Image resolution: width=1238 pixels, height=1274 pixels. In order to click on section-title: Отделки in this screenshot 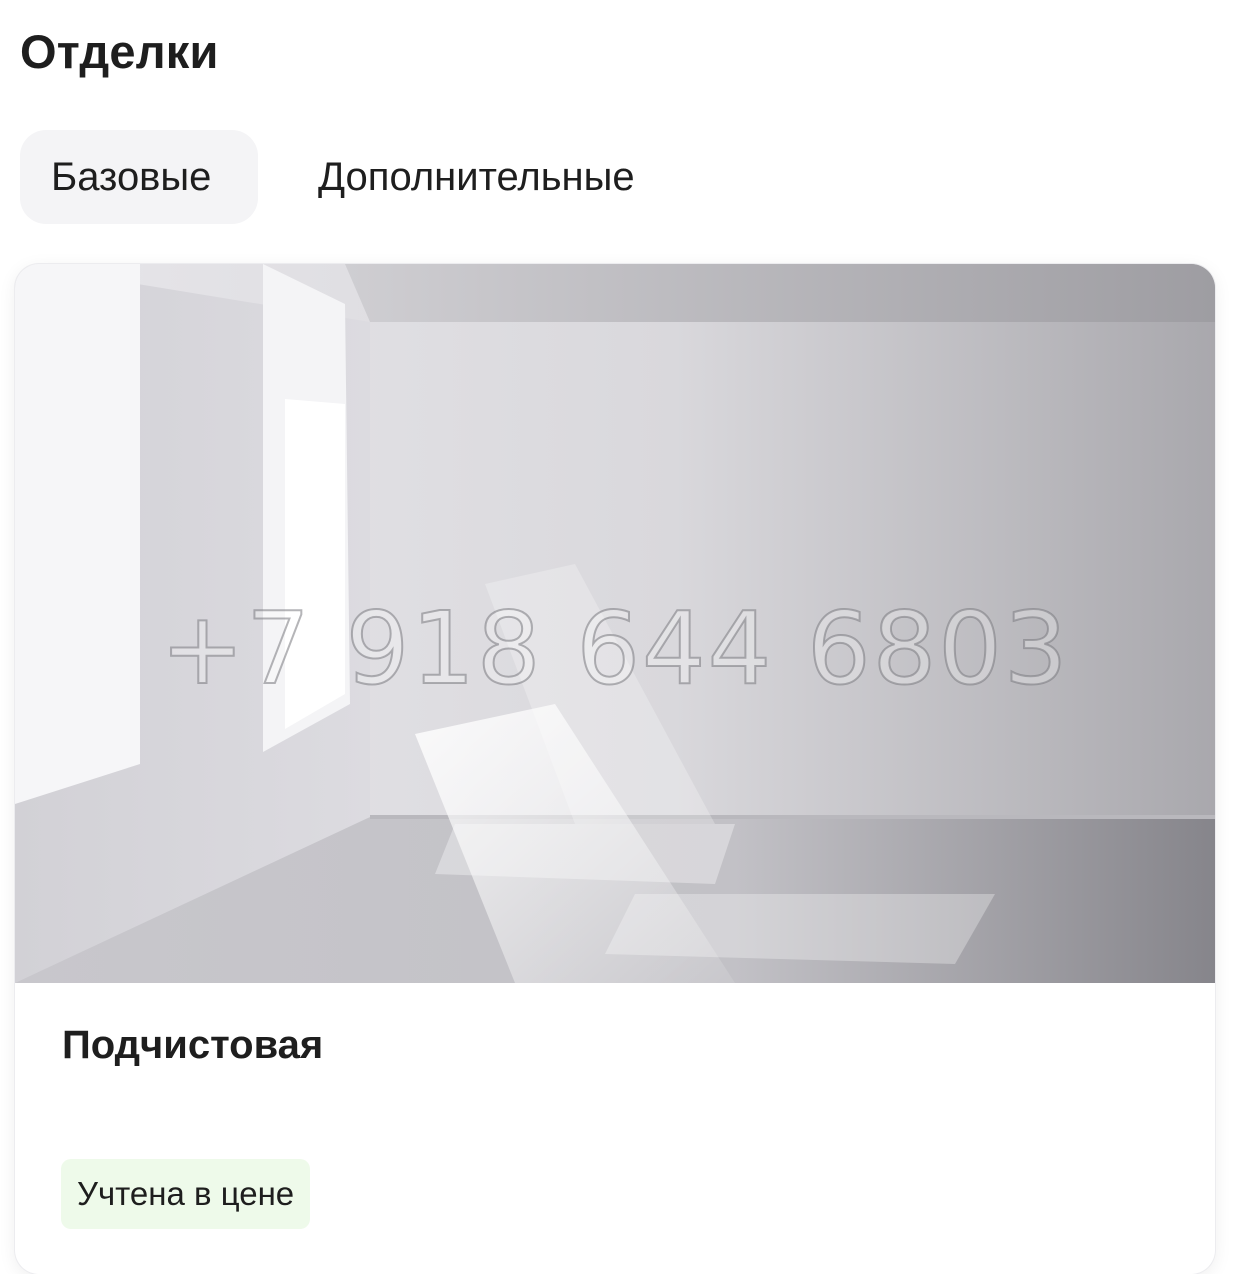, I will do `click(119, 51)`.